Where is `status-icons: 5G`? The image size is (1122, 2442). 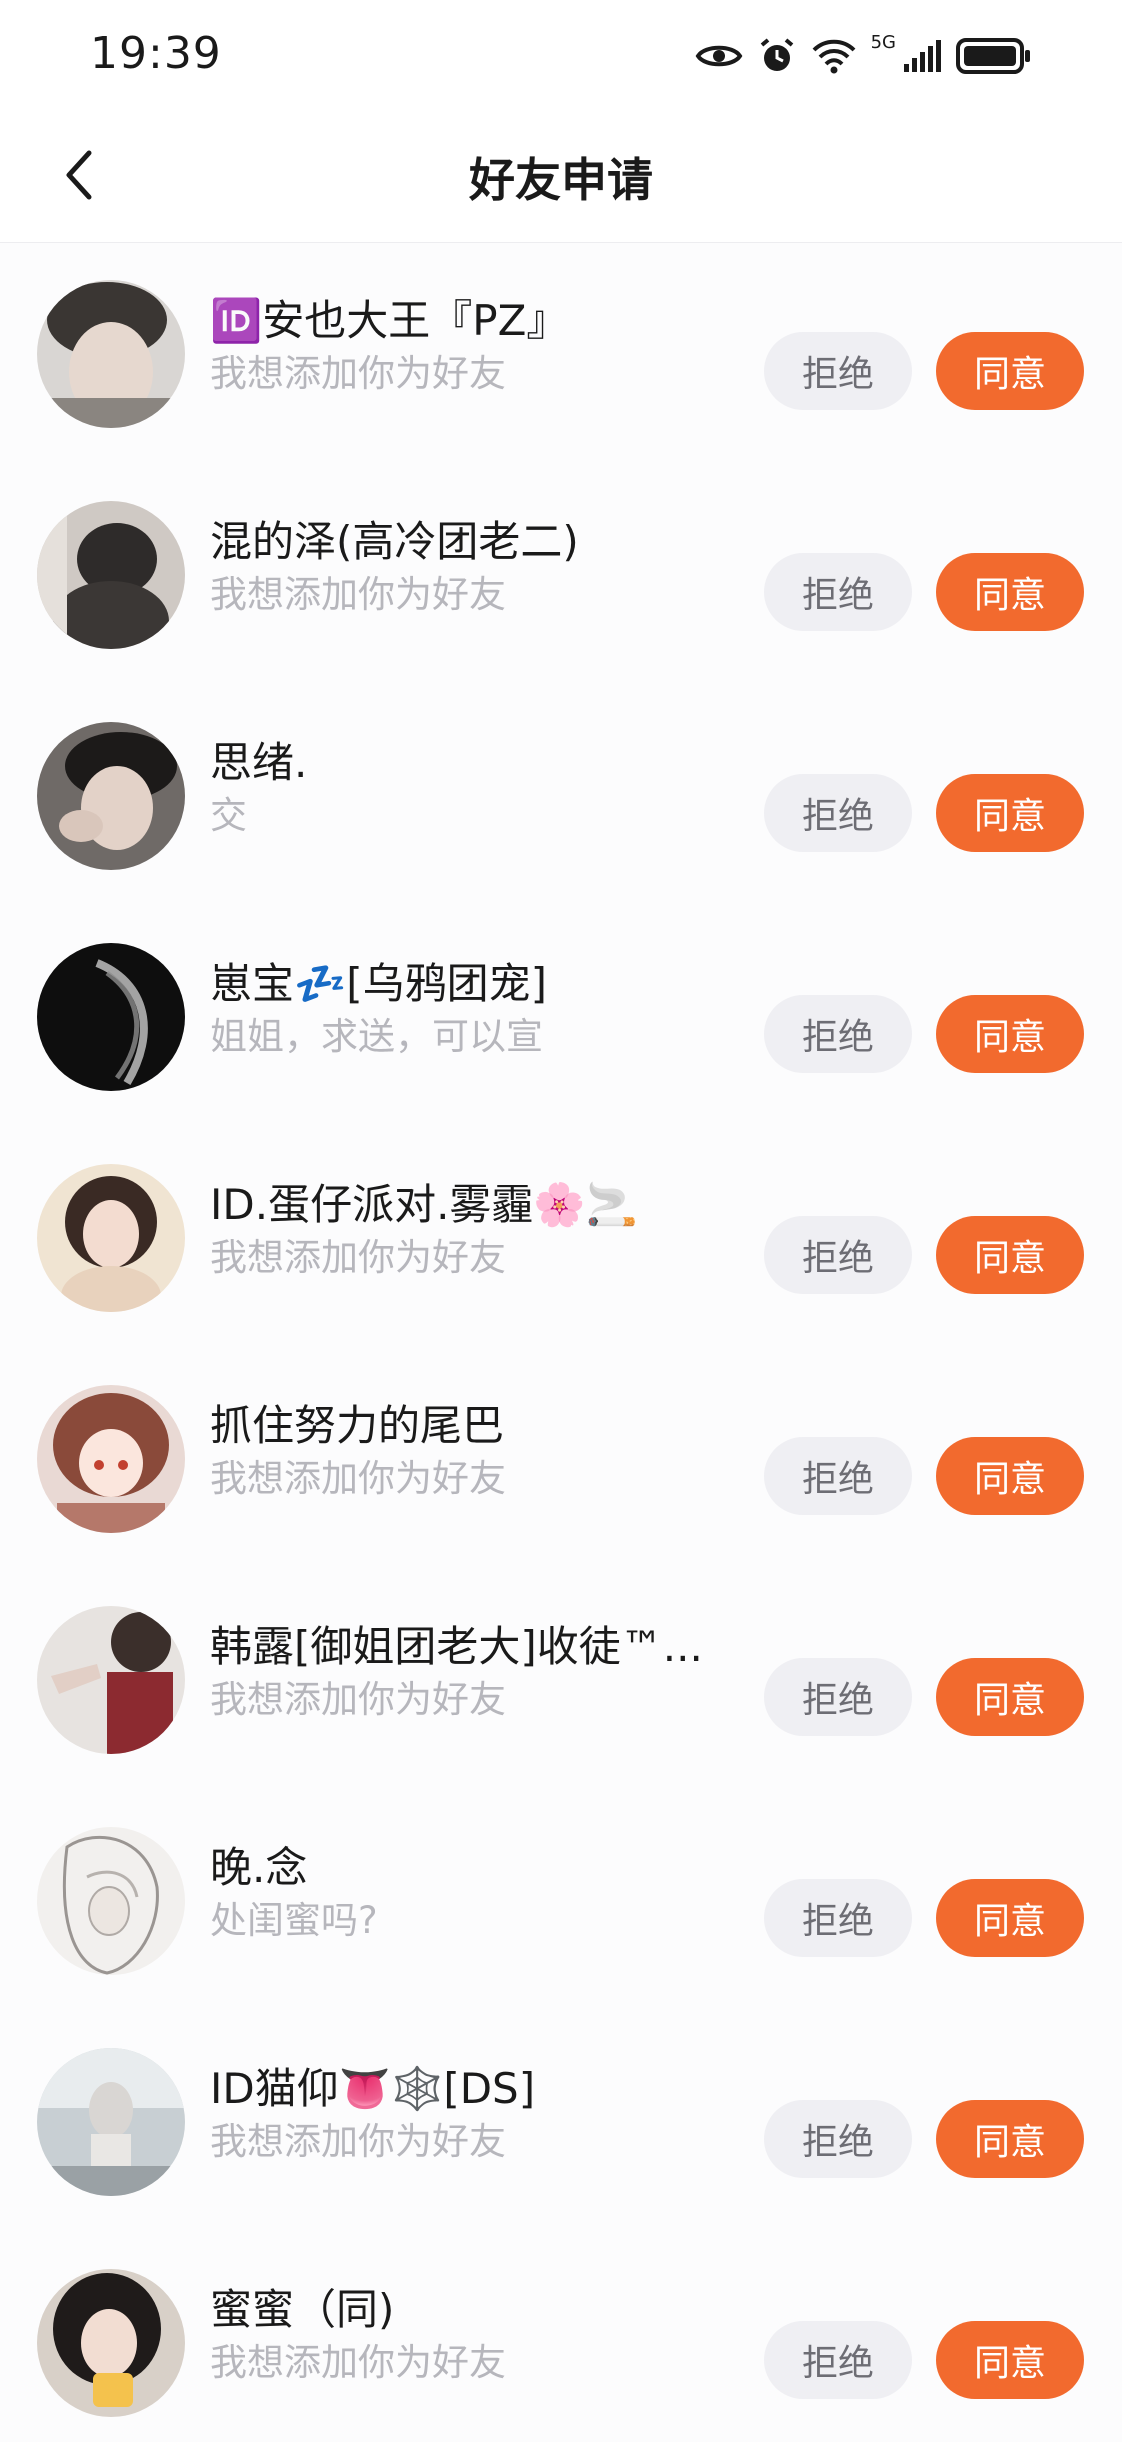 status-icons: 5G is located at coordinates (863, 56).